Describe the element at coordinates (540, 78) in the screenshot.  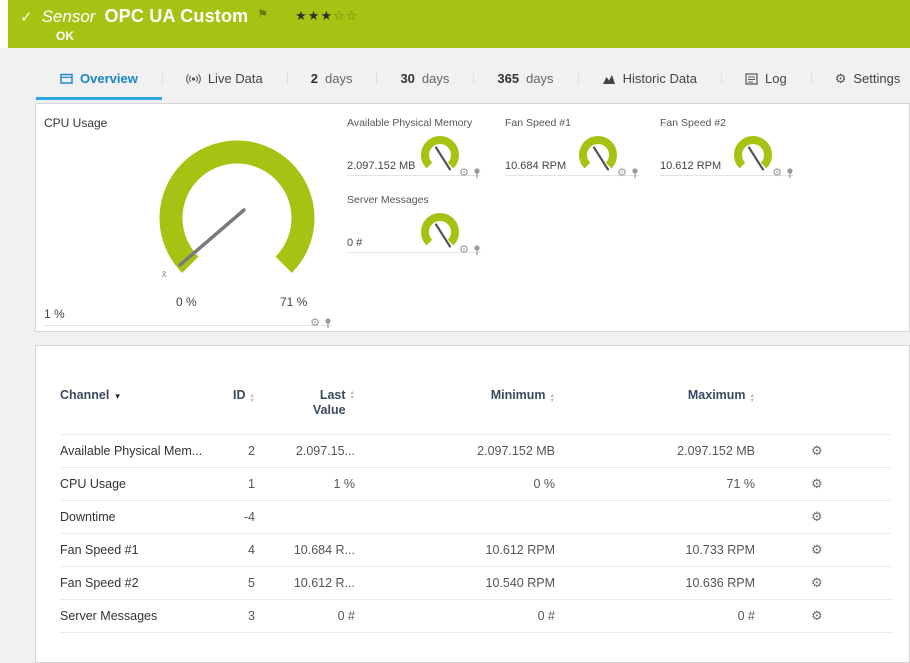
I see `tab-365-days-unit: days` at that location.